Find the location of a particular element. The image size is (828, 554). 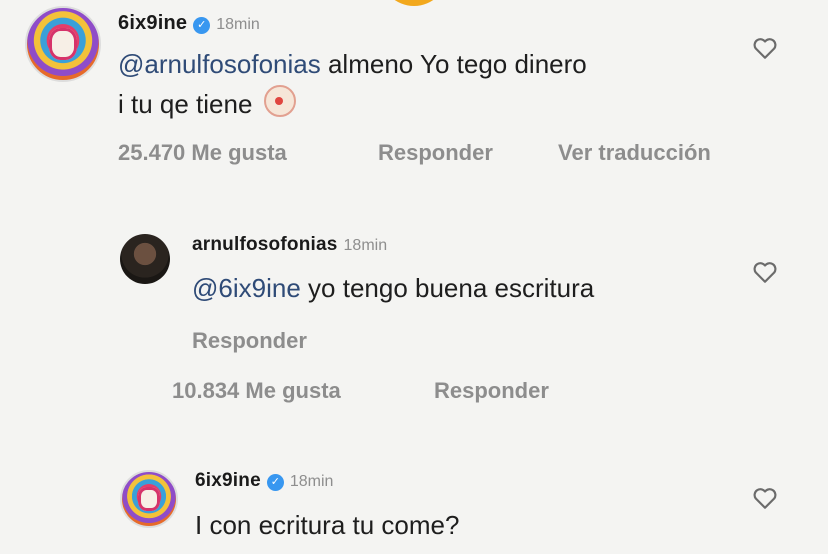

reply-header: 6ix9ine ✓ 18min is located at coordinates (264, 481).